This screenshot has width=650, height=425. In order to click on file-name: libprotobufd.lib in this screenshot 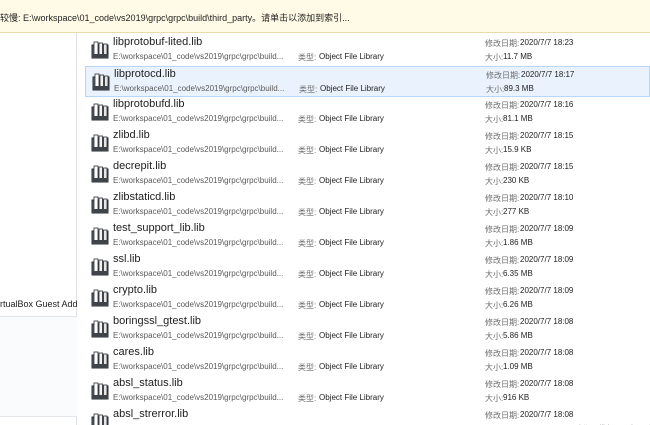, I will do `click(149, 104)`.